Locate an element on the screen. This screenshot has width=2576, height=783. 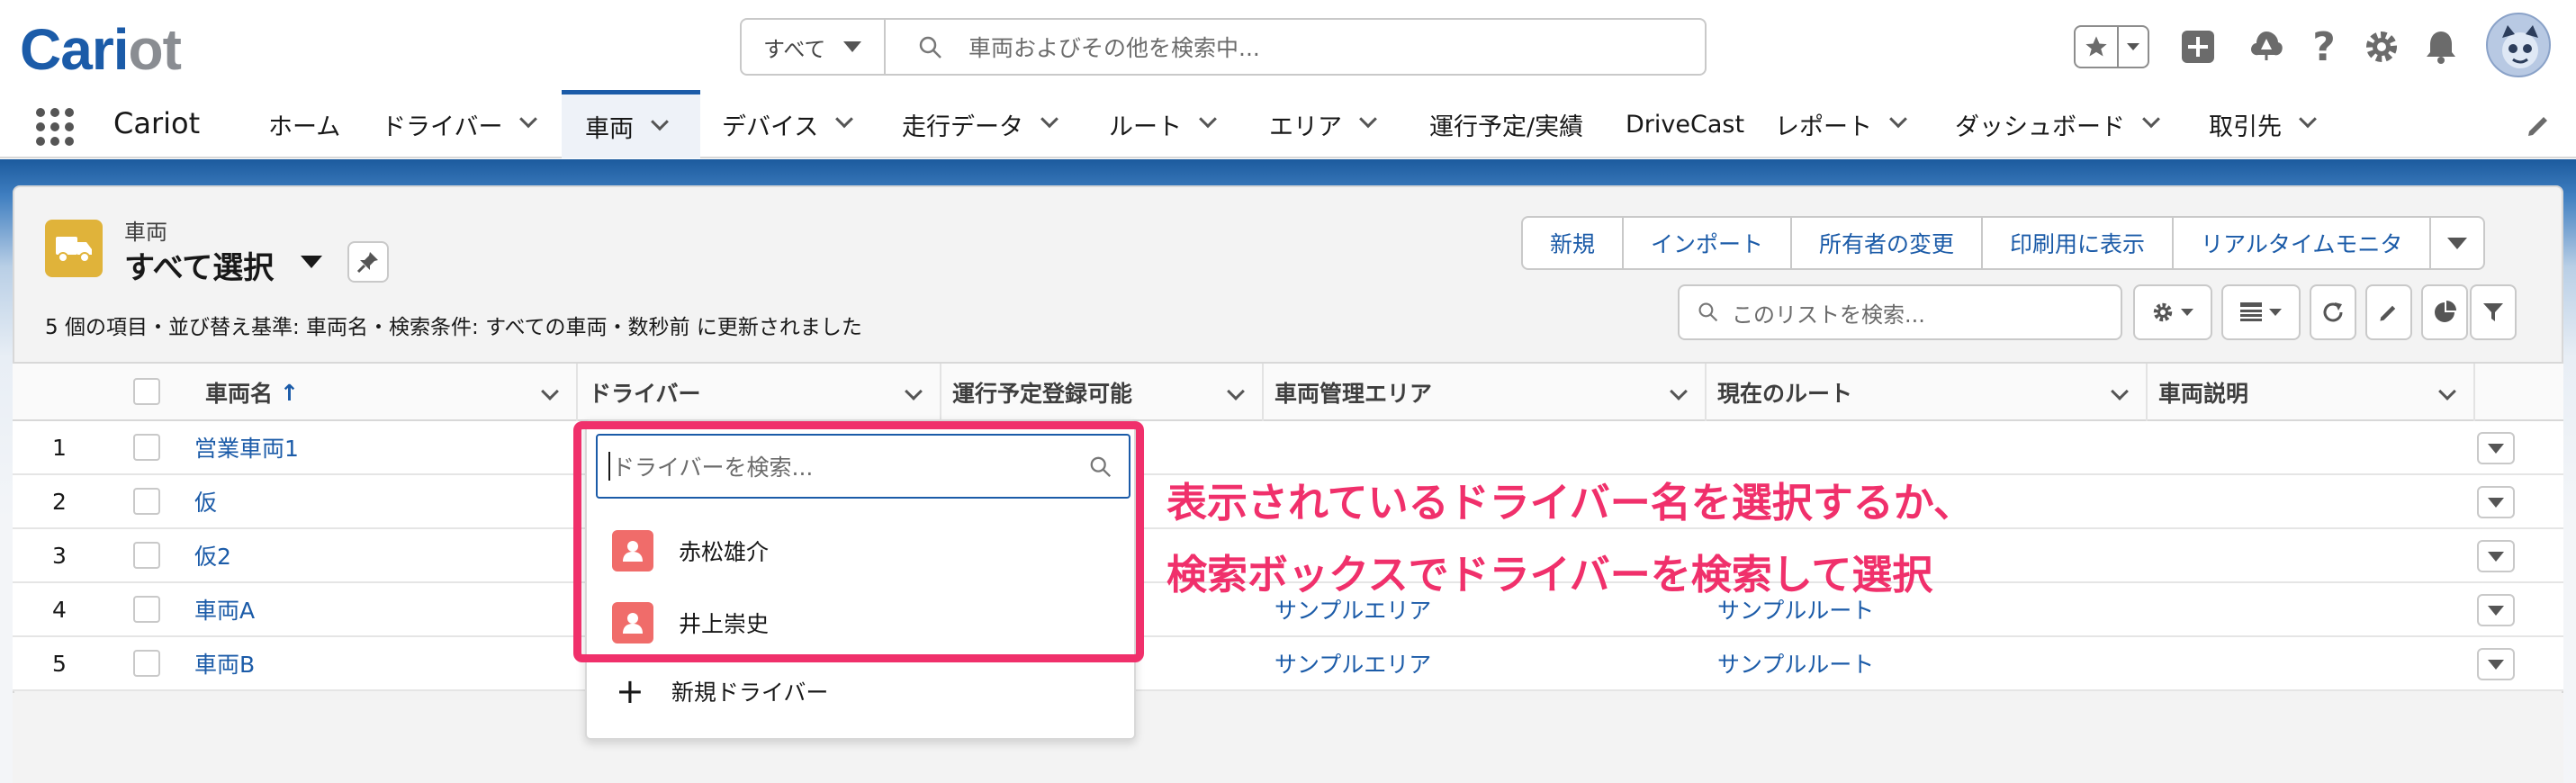
change-owner-button: 所有者の変更 is located at coordinates (1888, 243).